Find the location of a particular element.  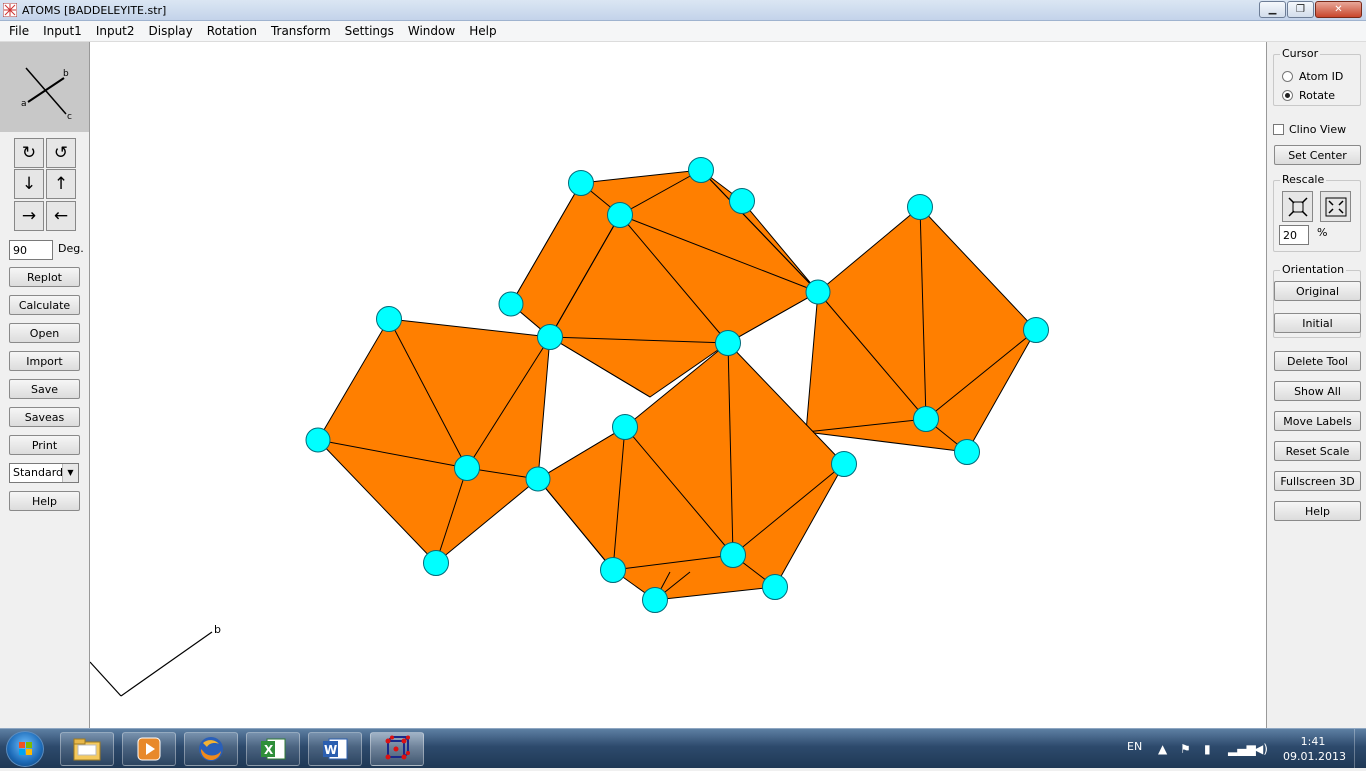

menu-help: Help is located at coordinates (482, 31).